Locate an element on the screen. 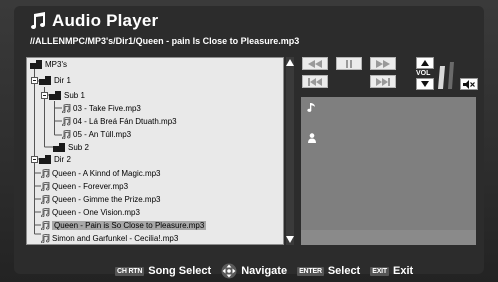 The width and height of the screenshot is (498, 282). exit-hint: Exit is located at coordinates (403, 271).